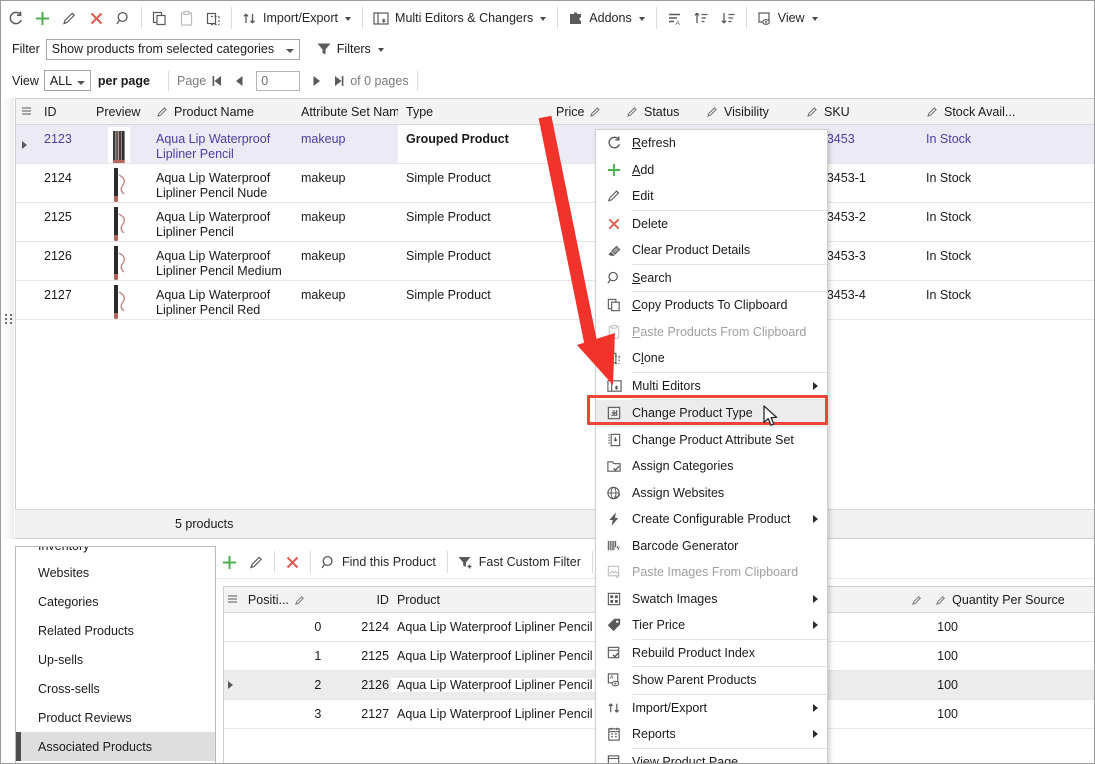 The width and height of the screenshot is (1095, 764). Describe the element at coordinates (363, 18) in the screenshot. I see `toolbar-divider` at that location.